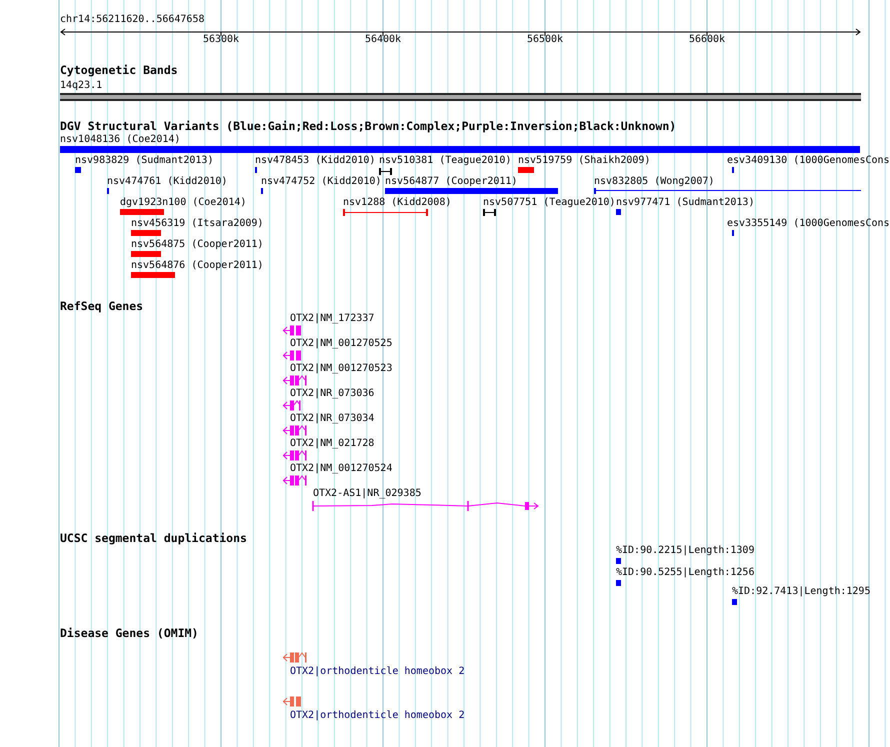 The height and width of the screenshot is (747, 890). I want to click on track-title: UCSC segmental duplications, so click(153, 538).